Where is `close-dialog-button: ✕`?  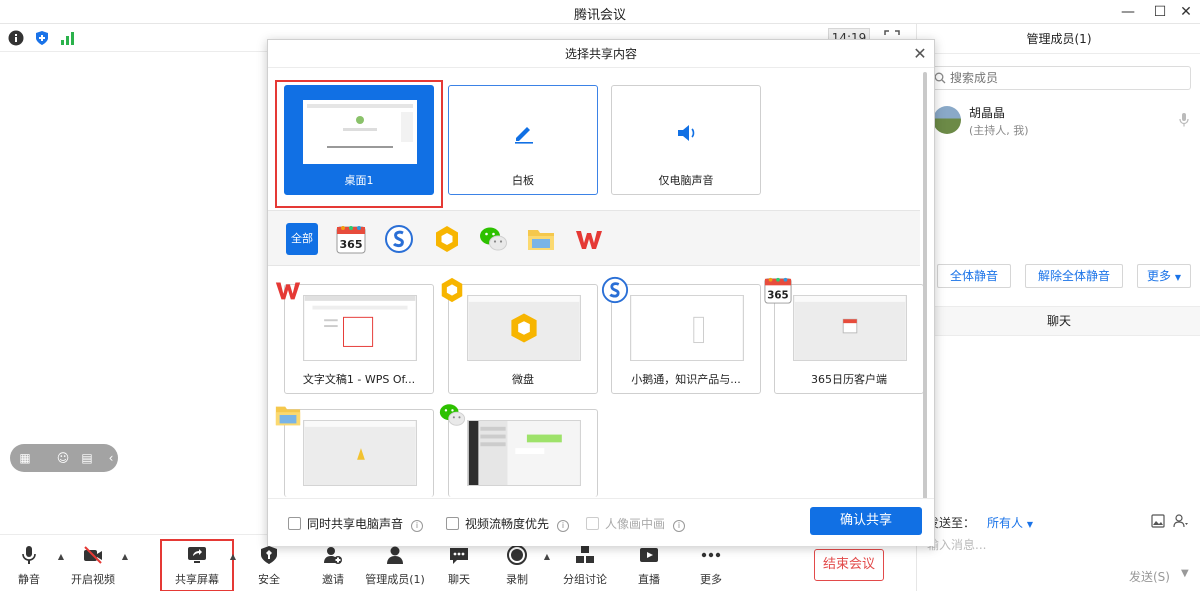 close-dialog-button: ✕ is located at coordinates (920, 54).